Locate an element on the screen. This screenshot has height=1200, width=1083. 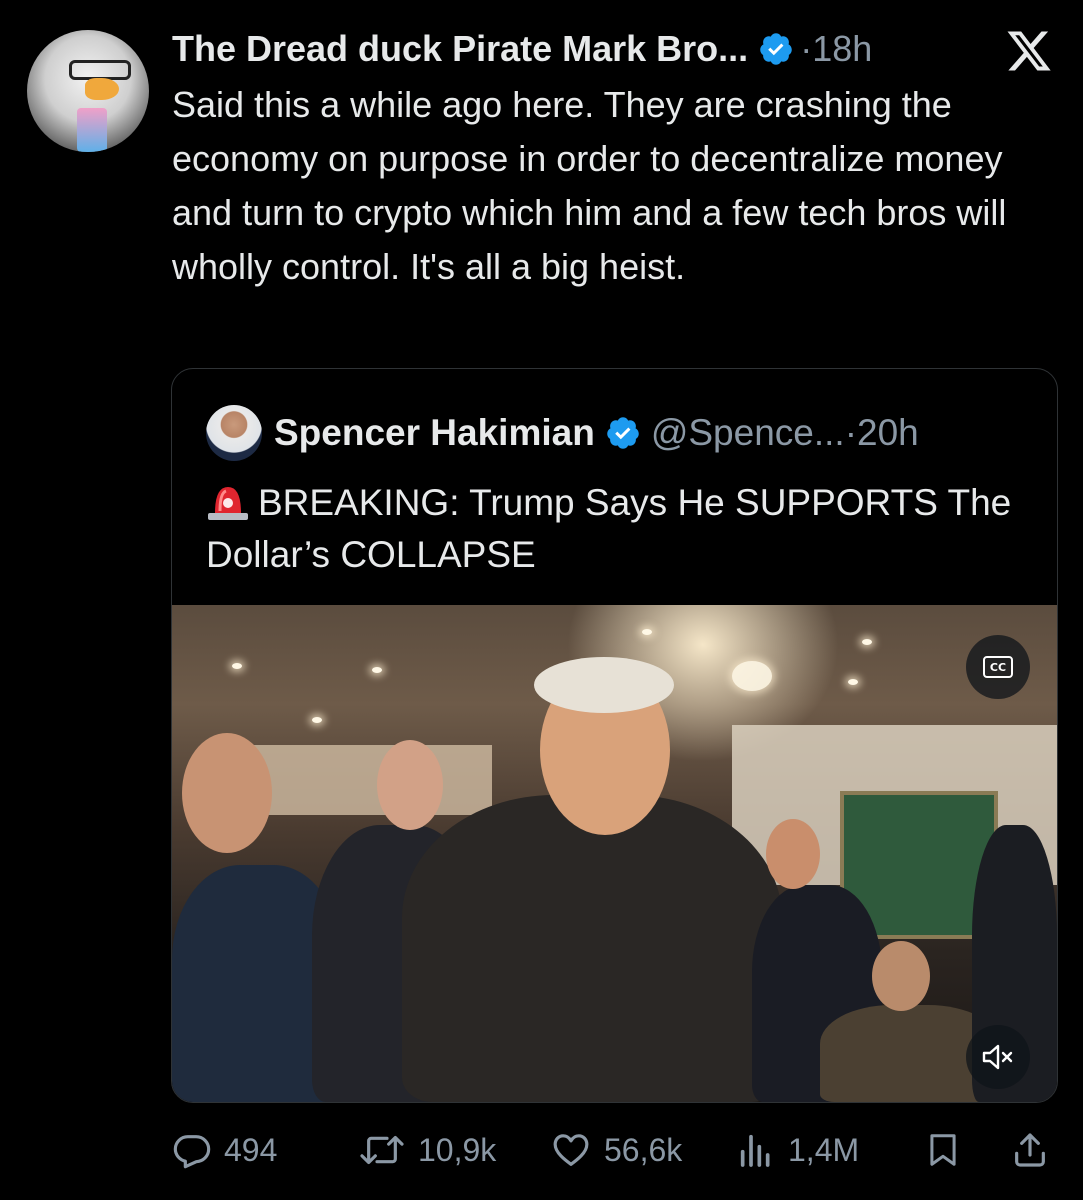
bookmark-button is located at coordinates (943, 1150).